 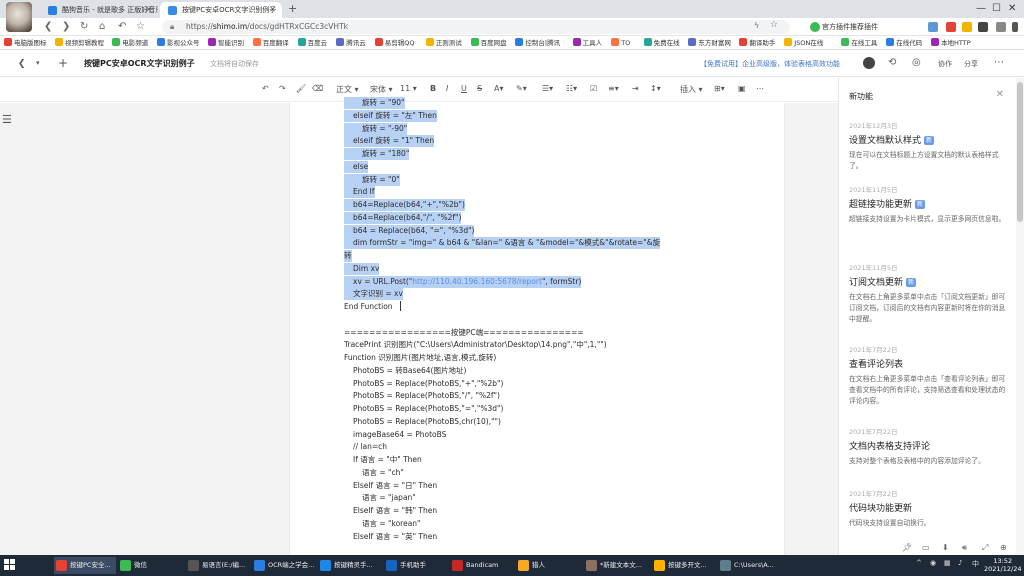 What do you see at coordinates (655, 88) in the screenshot?
I see `line-spacing-icon: ↕▾` at bounding box center [655, 88].